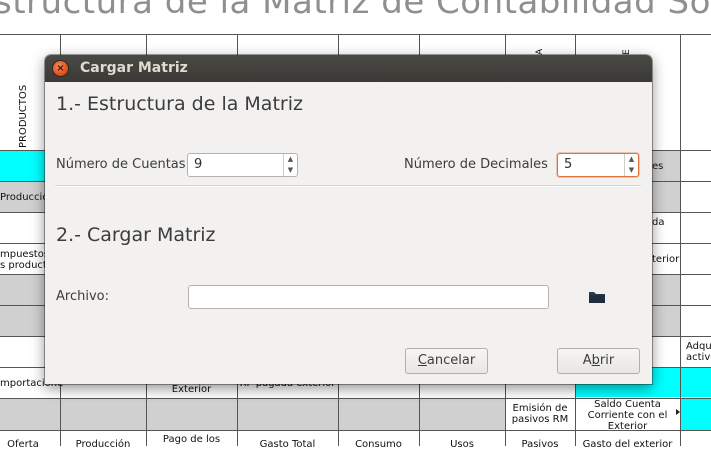  Describe the element at coordinates (123, 164) in the screenshot. I see `num-cuentas-label: Número de Cuentas:` at that location.